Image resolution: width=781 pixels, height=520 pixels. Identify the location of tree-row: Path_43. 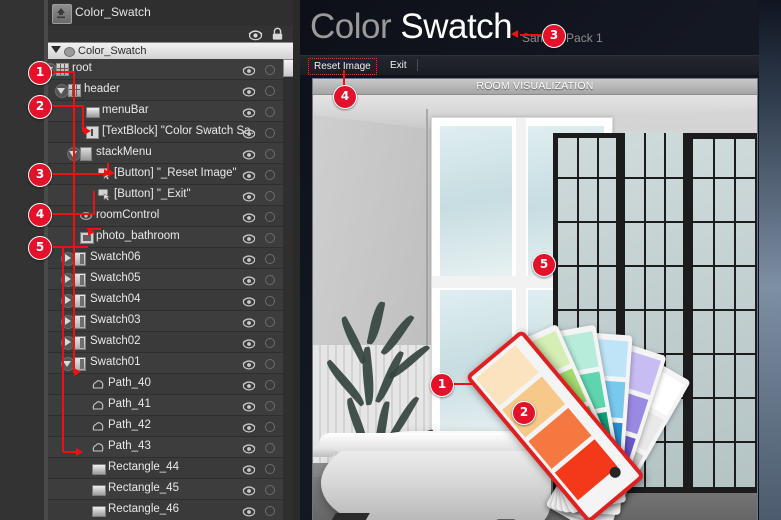
(165, 447).